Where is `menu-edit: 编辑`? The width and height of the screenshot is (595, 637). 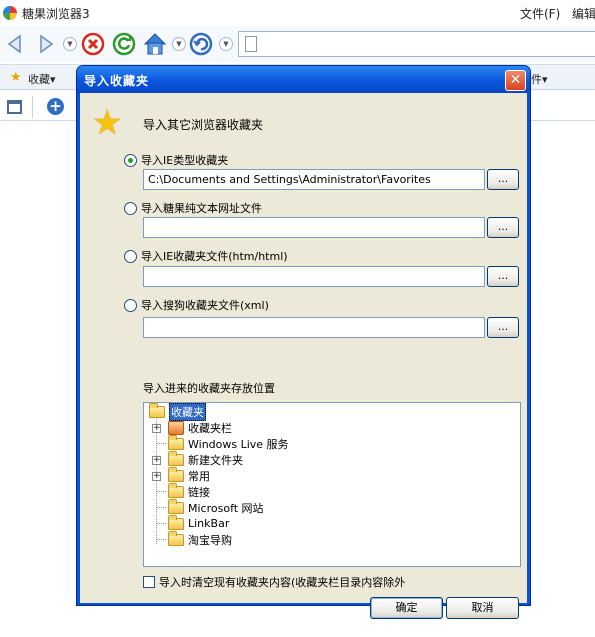
menu-edit: 编辑 is located at coordinates (583, 13).